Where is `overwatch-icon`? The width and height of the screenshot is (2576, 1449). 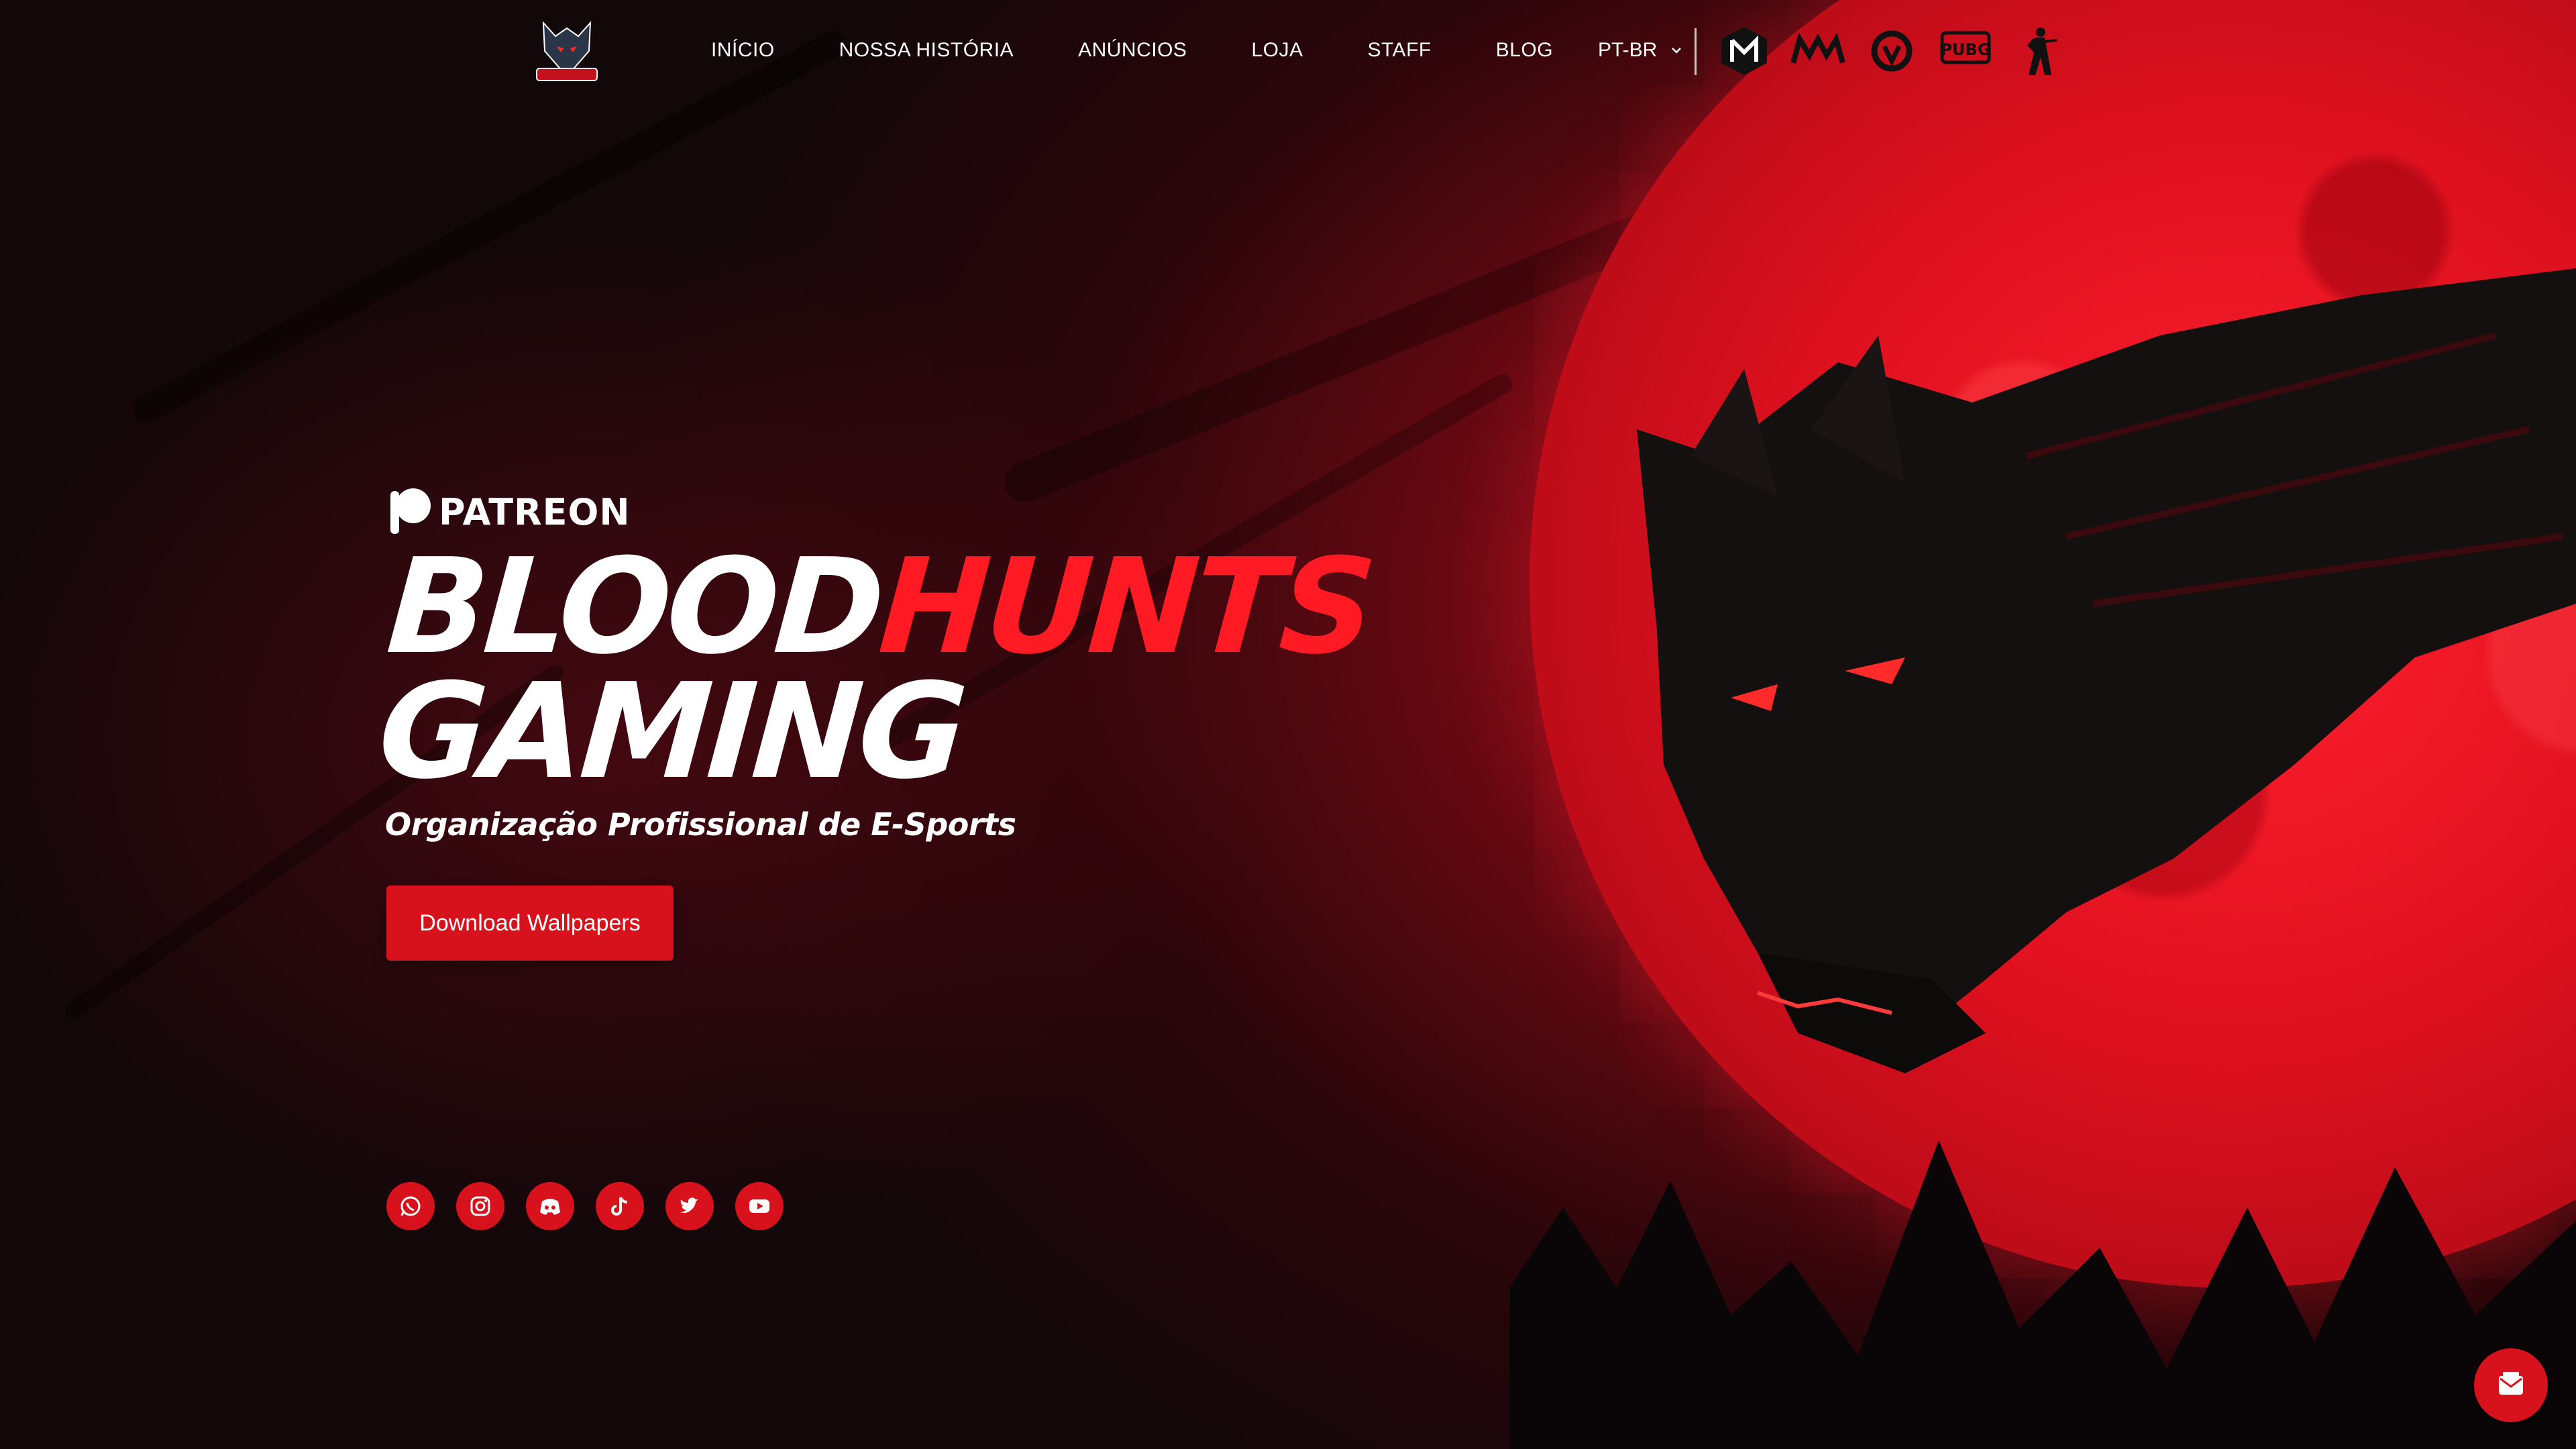 overwatch-icon is located at coordinates (1892, 51).